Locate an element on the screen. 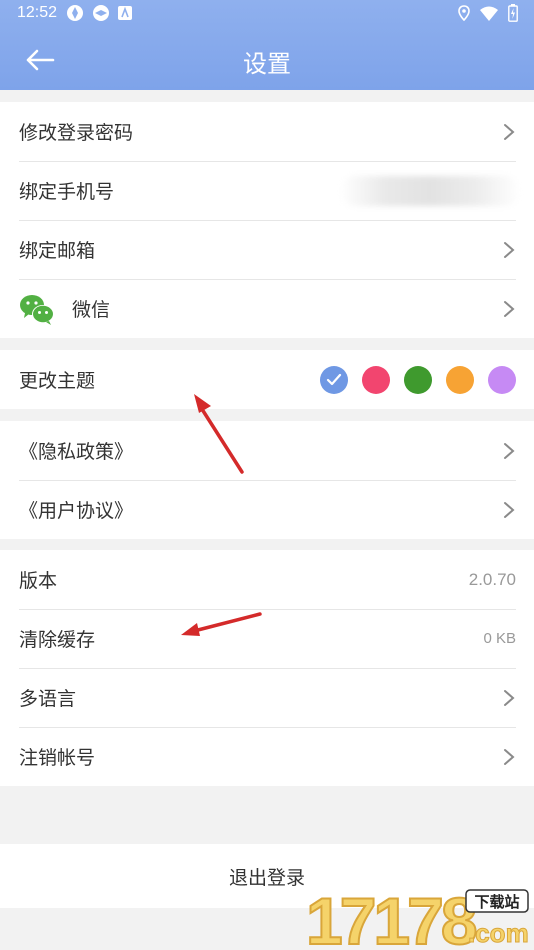  user-agreement-row: 《用户协议》 is located at coordinates (267, 509).